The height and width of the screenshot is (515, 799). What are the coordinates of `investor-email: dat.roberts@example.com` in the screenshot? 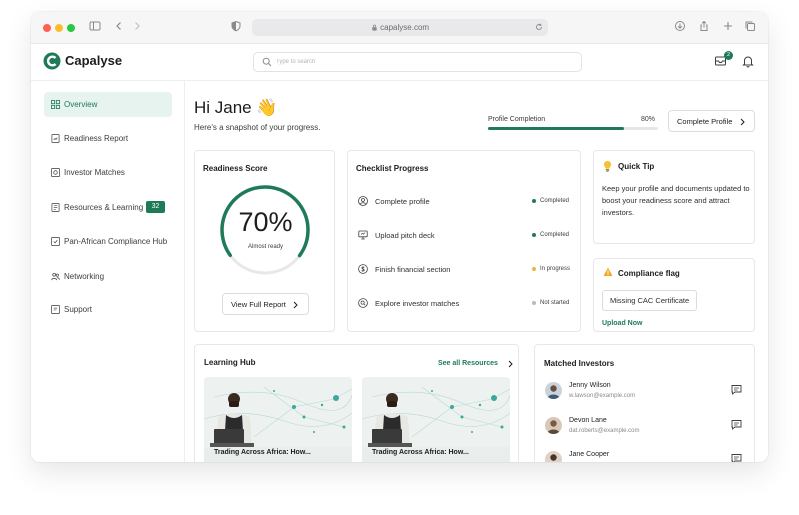 It's located at (604, 431).